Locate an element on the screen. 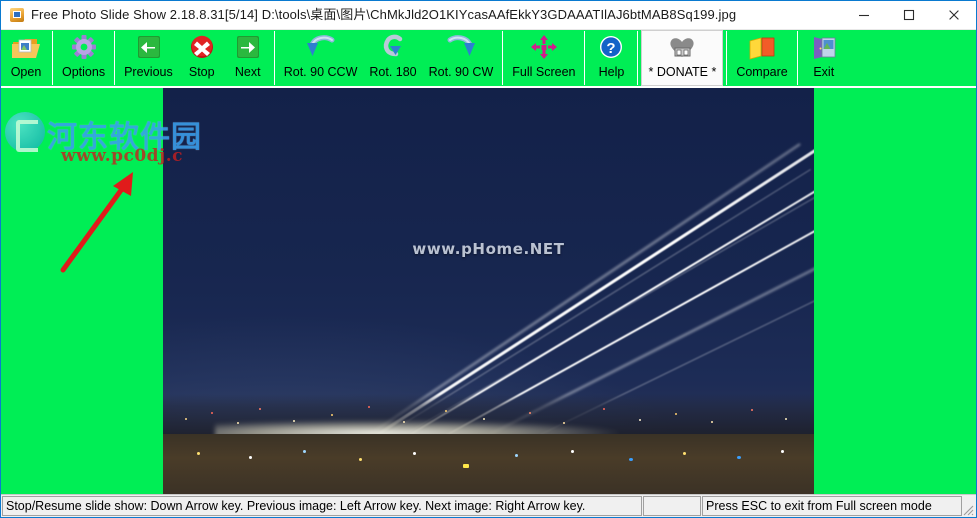 The image size is (977, 518). toolbar-button-rotate-90-ccw: Rot. 90 CCW is located at coordinates (321, 58).